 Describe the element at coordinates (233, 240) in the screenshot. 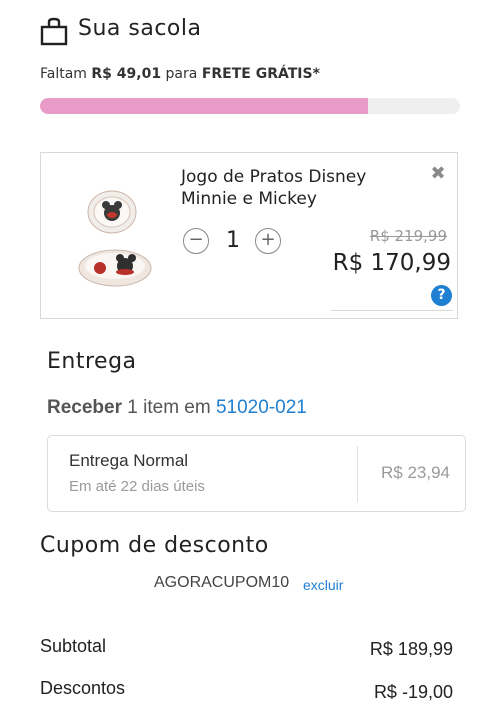

I see `quantity-value: 1` at that location.